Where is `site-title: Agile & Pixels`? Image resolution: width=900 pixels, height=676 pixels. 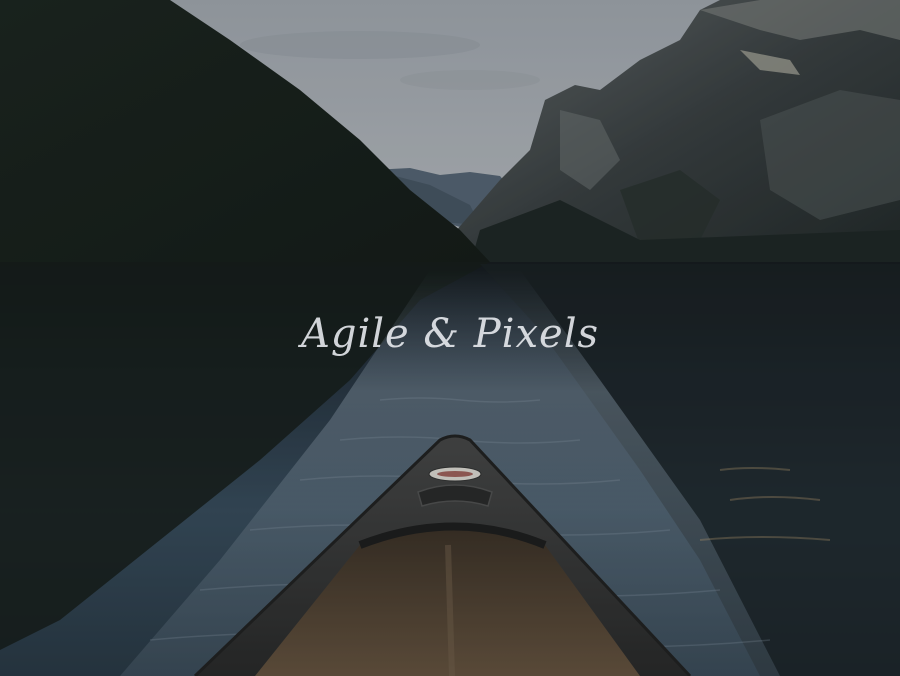 site-title: Agile & Pixels is located at coordinates (450, 334).